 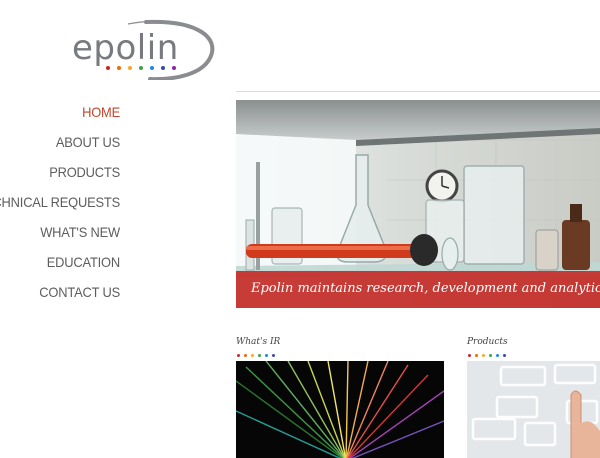 I want to click on products-image, so click(x=533, y=409).